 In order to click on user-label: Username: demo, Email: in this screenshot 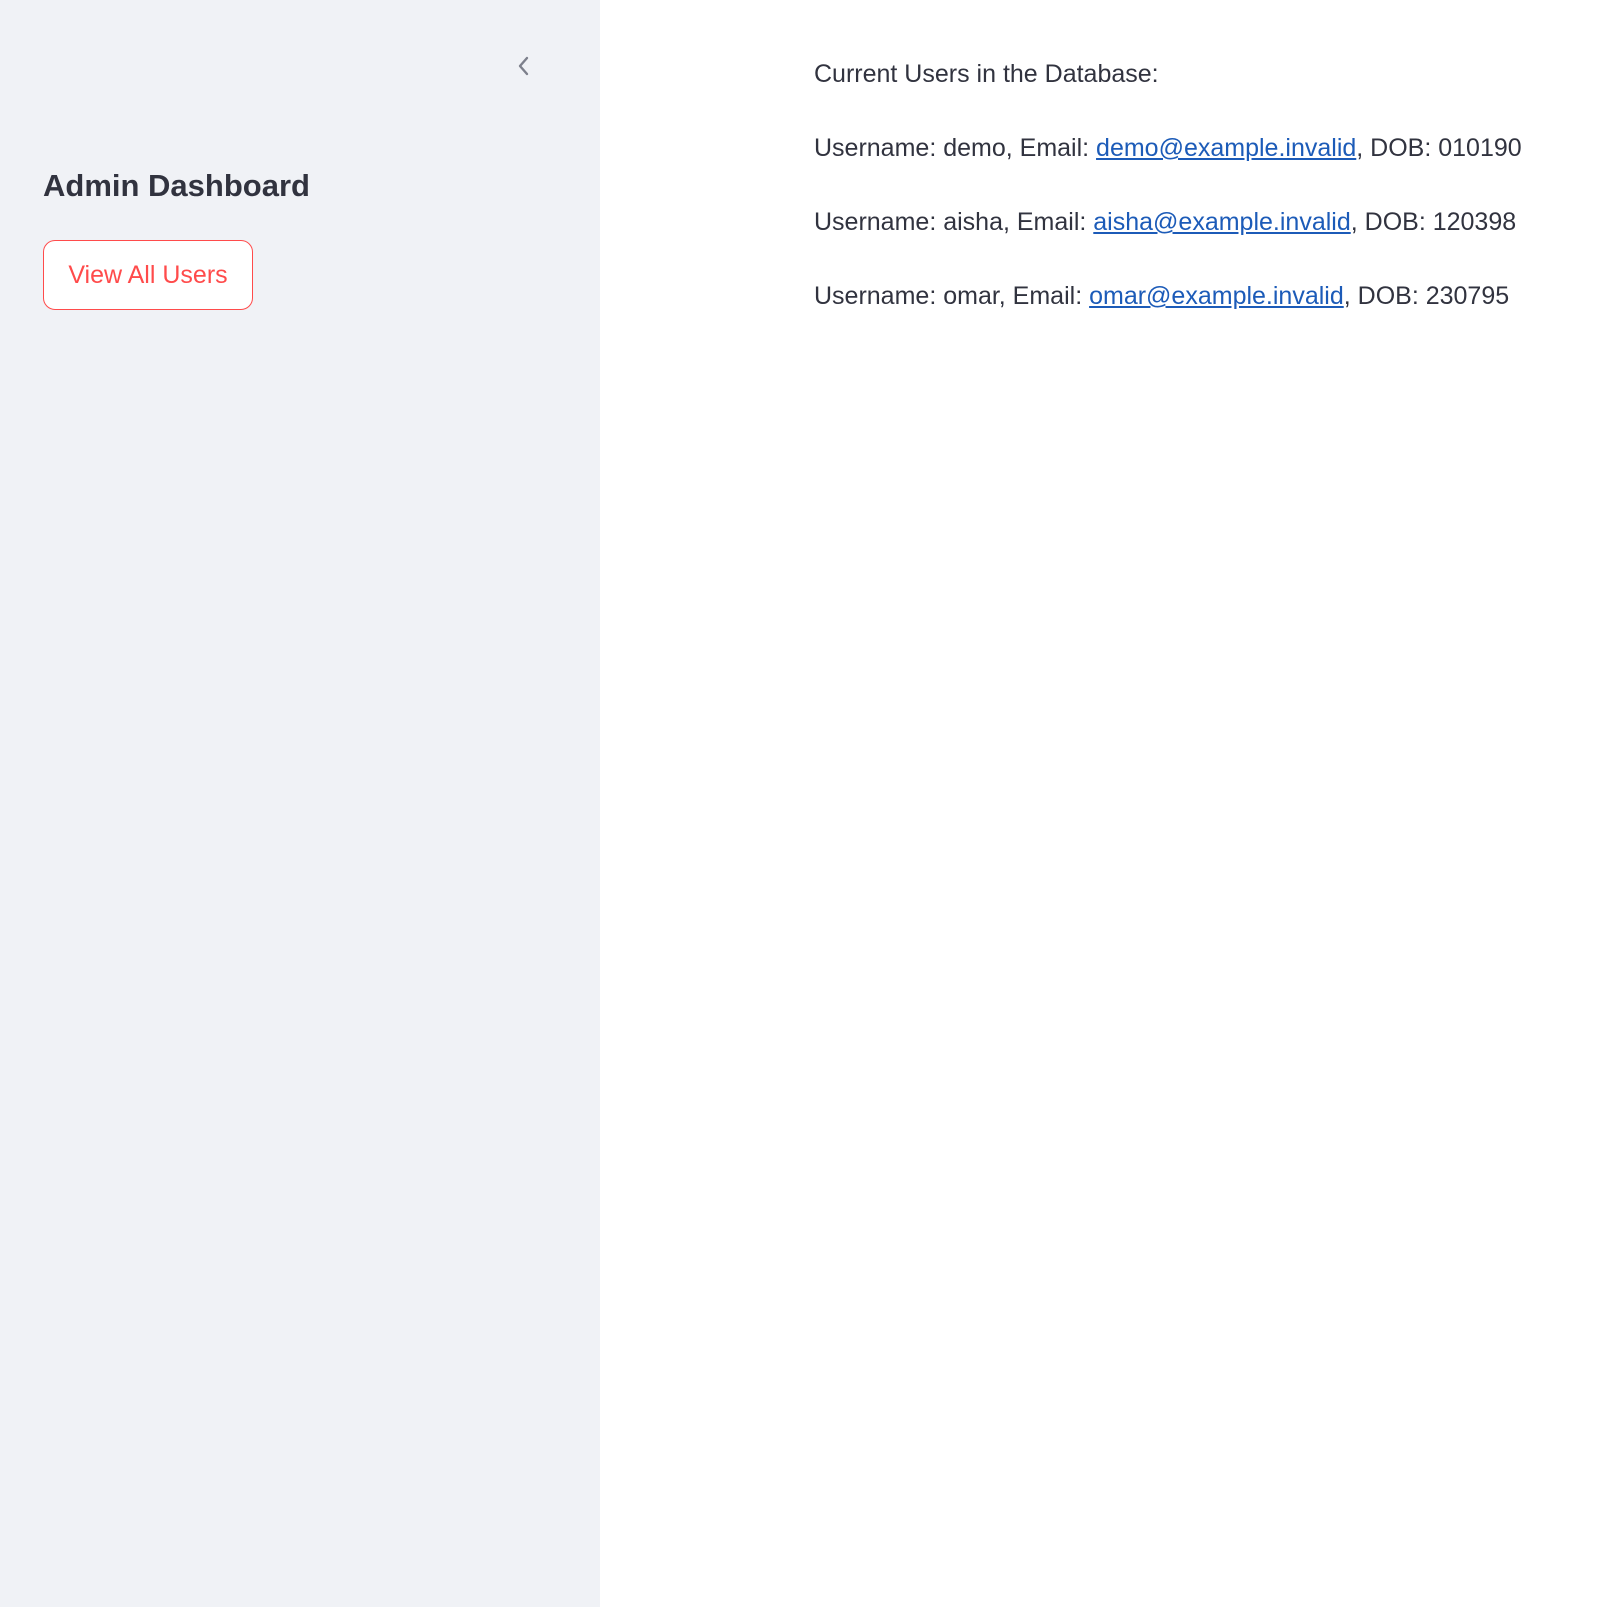, I will do `click(955, 148)`.